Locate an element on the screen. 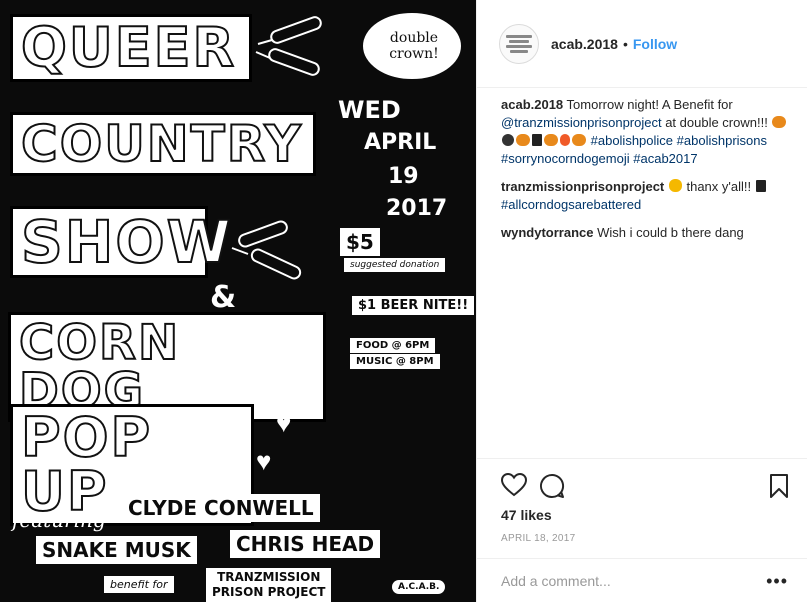  comment-username: acab.2018 is located at coordinates (532, 104).